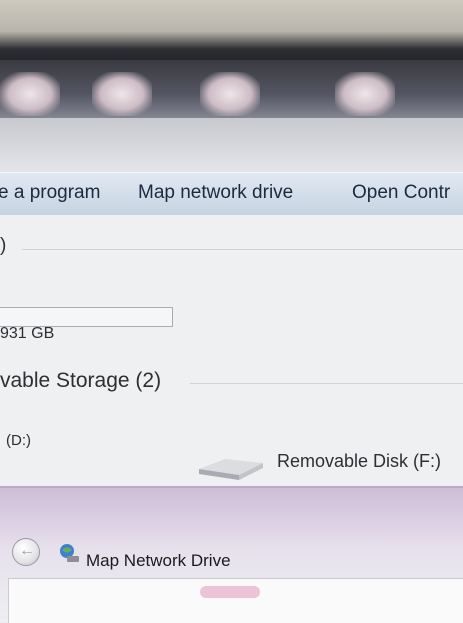  What do you see at coordinates (359, 461) in the screenshot?
I see `drive-f-label: Removable Disk (F:)` at bounding box center [359, 461].